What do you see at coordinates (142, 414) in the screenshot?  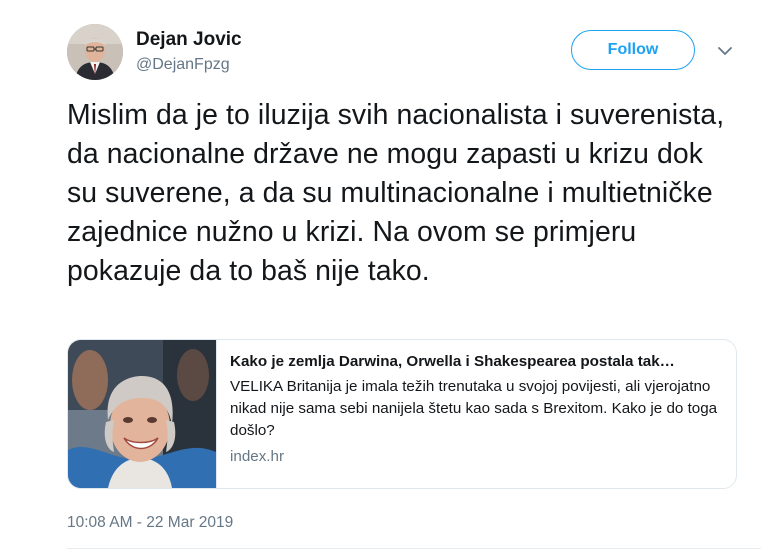 I see `card-image` at bounding box center [142, 414].